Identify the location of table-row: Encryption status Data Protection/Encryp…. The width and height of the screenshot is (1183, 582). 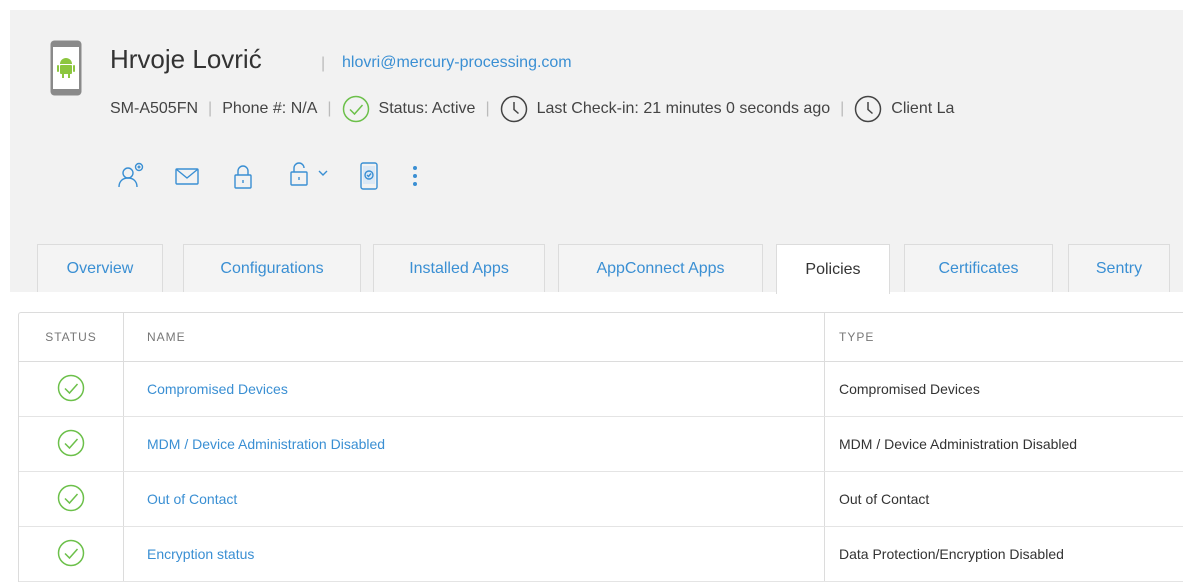
(601, 554).